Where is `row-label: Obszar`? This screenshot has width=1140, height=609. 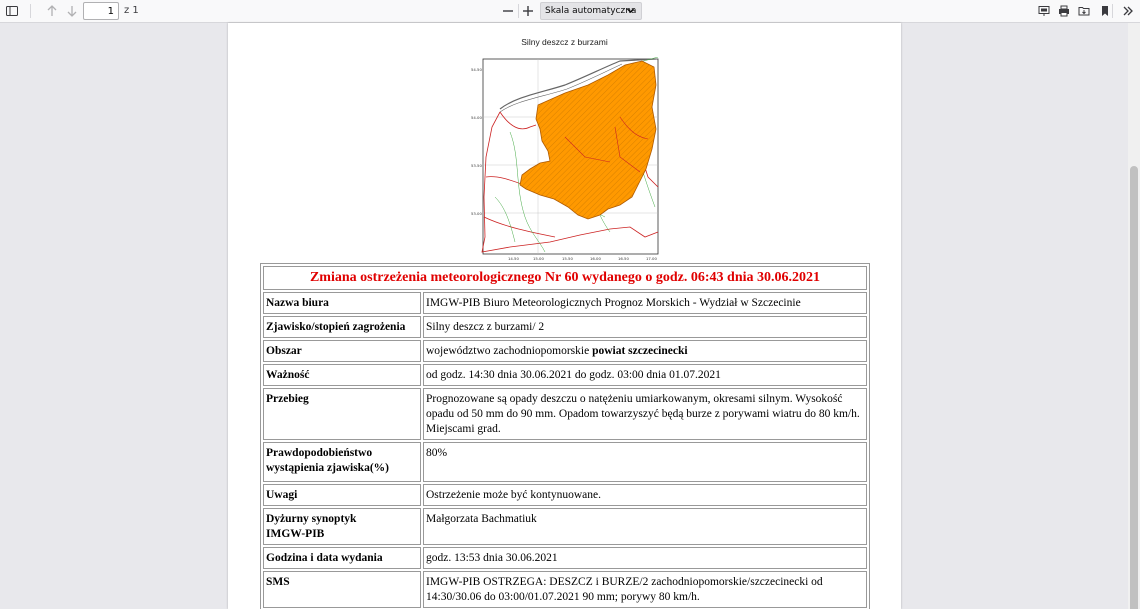
row-label: Obszar is located at coordinates (342, 351).